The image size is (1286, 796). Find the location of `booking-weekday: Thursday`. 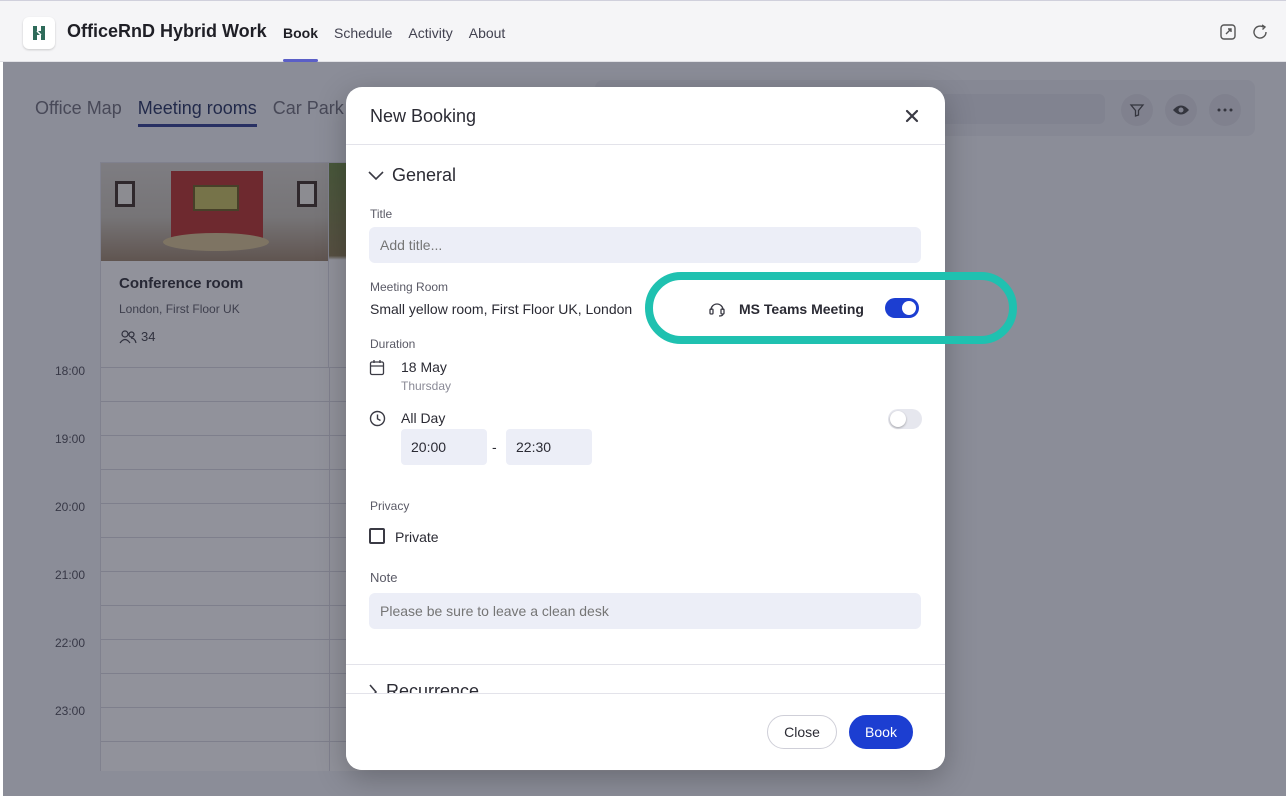

booking-weekday: Thursday is located at coordinates (426, 386).